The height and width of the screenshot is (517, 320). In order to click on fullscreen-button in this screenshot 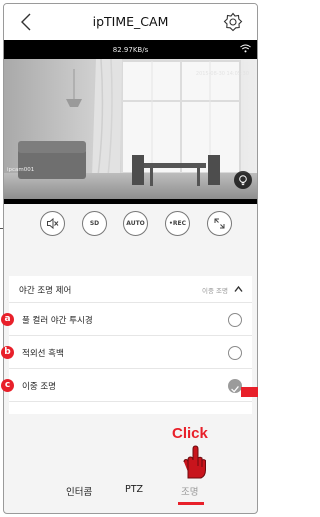, I will do `click(219, 223)`.